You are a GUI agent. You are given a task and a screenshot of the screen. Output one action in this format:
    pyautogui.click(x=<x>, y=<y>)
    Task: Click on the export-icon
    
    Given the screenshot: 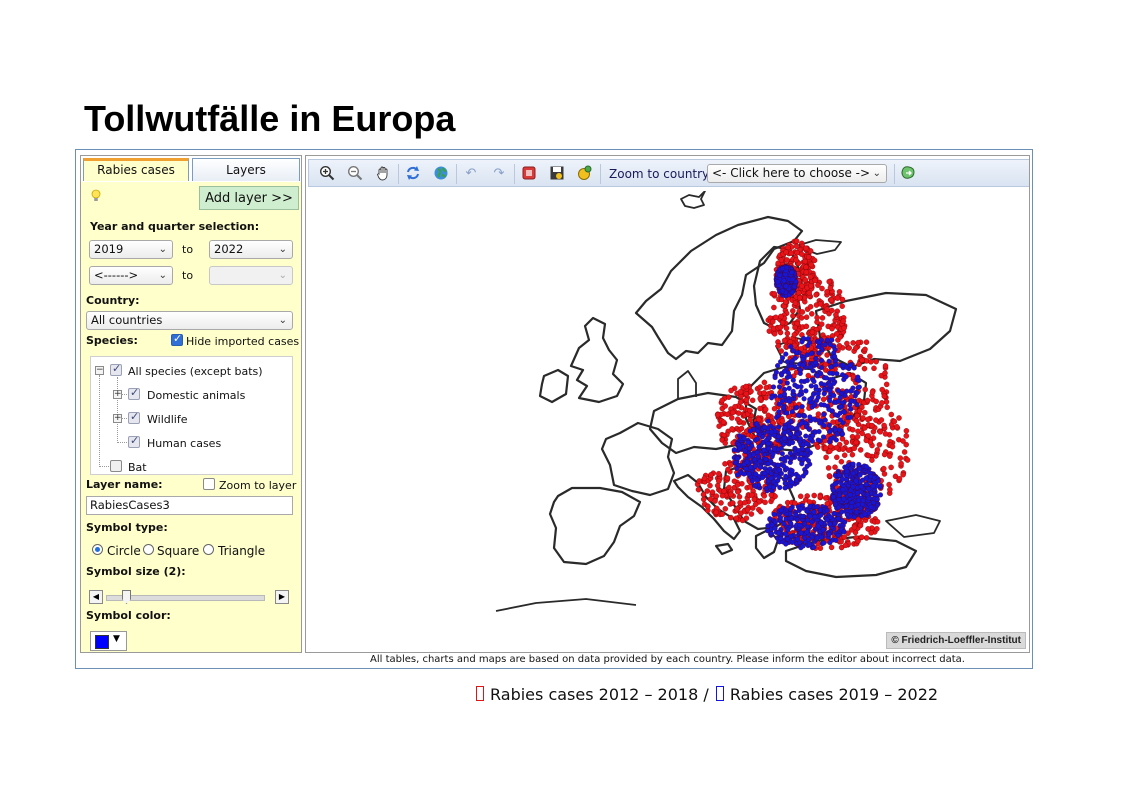 What is the action you would take?
    pyautogui.click(x=908, y=174)
    